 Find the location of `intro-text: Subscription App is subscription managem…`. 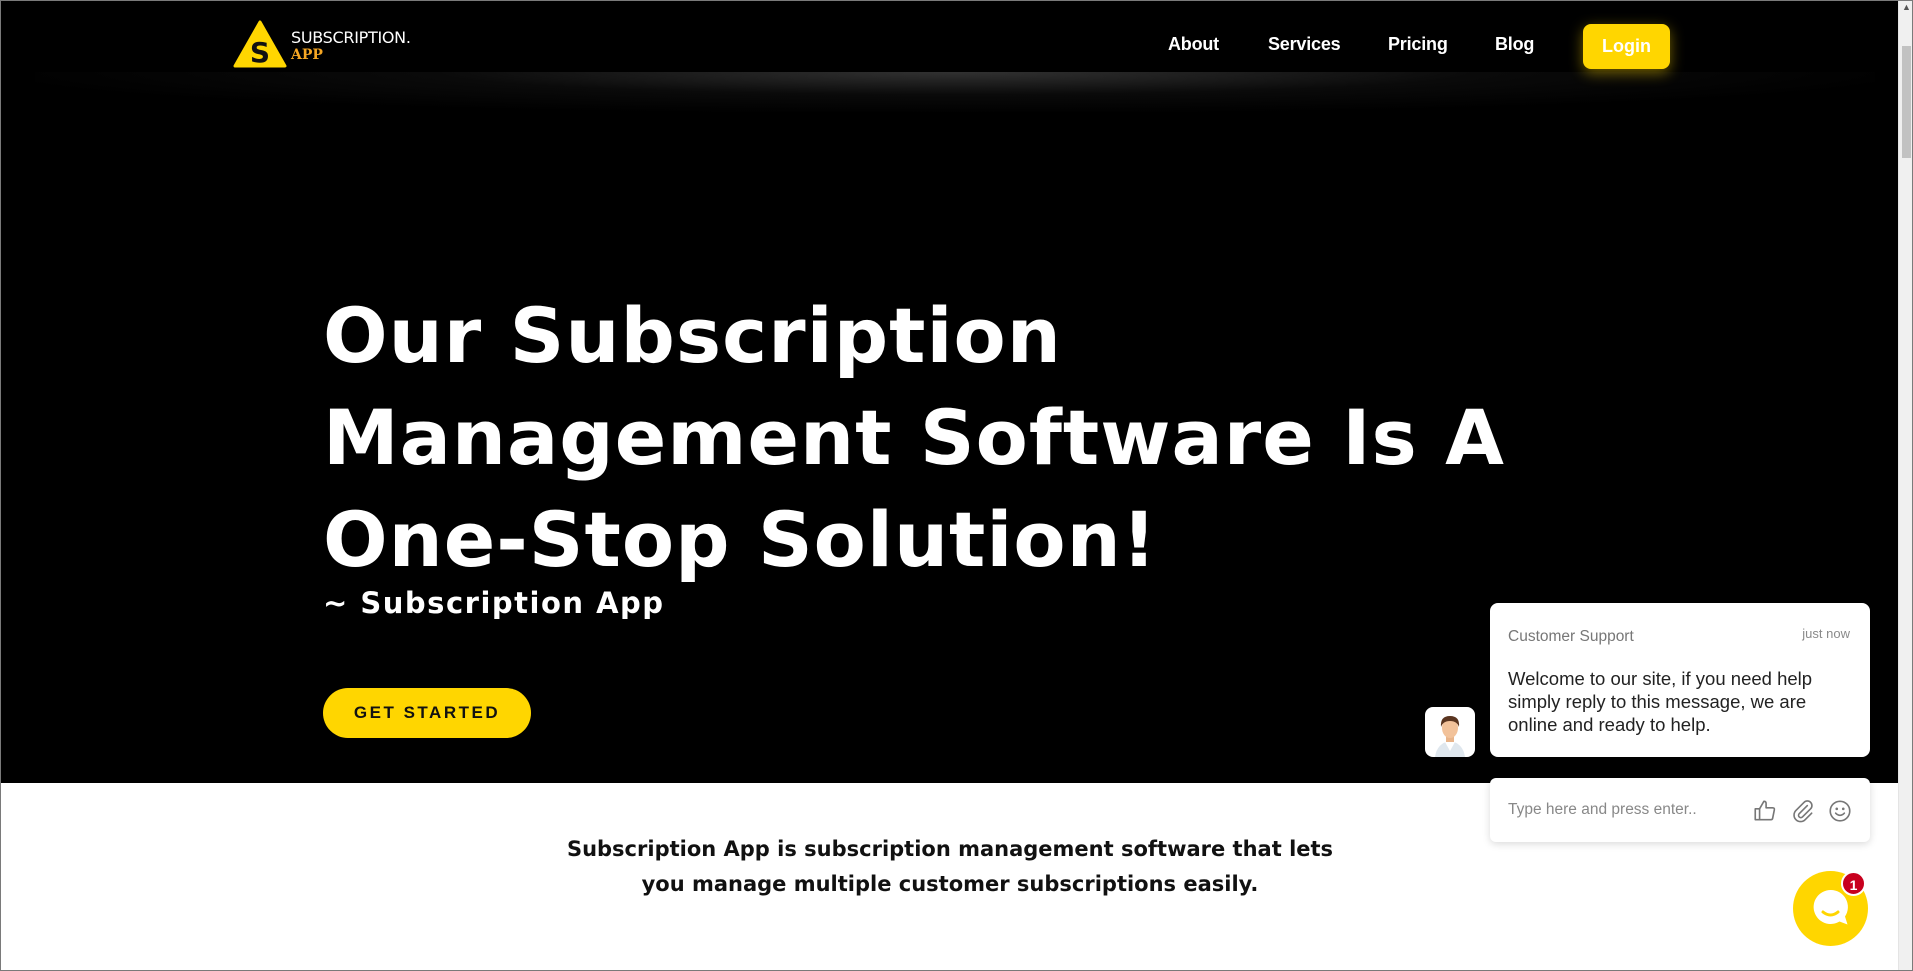

intro-text: Subscription App is subscription managem… is located at coordinates (950, 866).